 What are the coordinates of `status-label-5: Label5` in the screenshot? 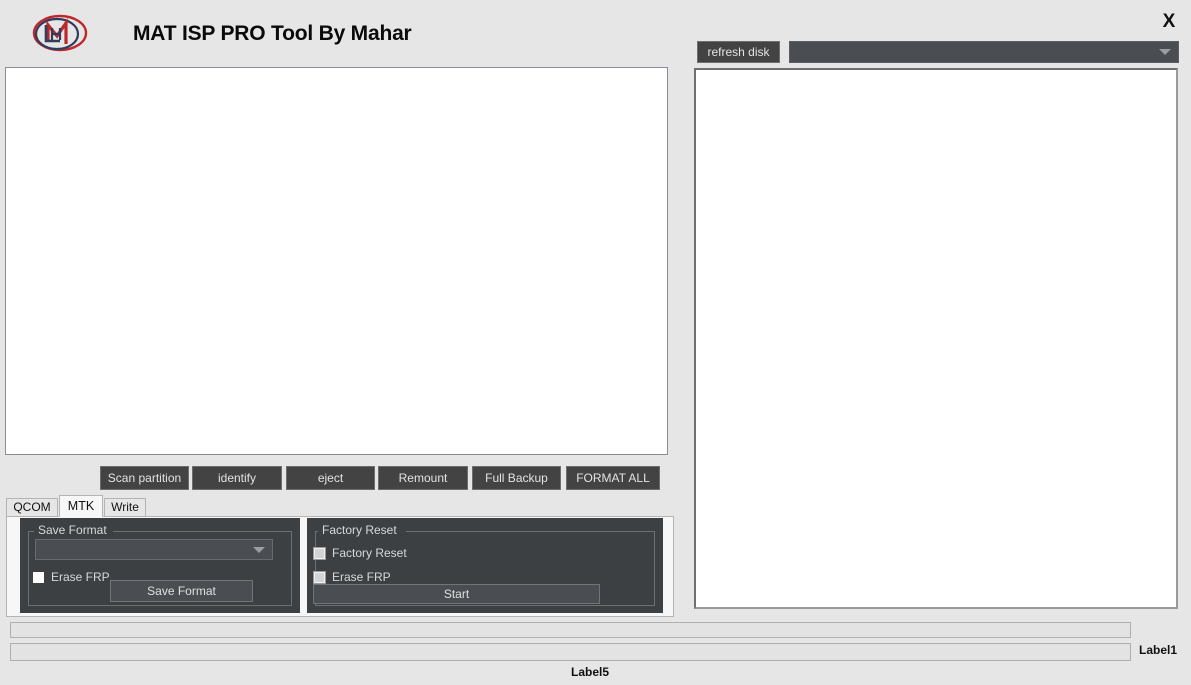 It's located at (589, 672).